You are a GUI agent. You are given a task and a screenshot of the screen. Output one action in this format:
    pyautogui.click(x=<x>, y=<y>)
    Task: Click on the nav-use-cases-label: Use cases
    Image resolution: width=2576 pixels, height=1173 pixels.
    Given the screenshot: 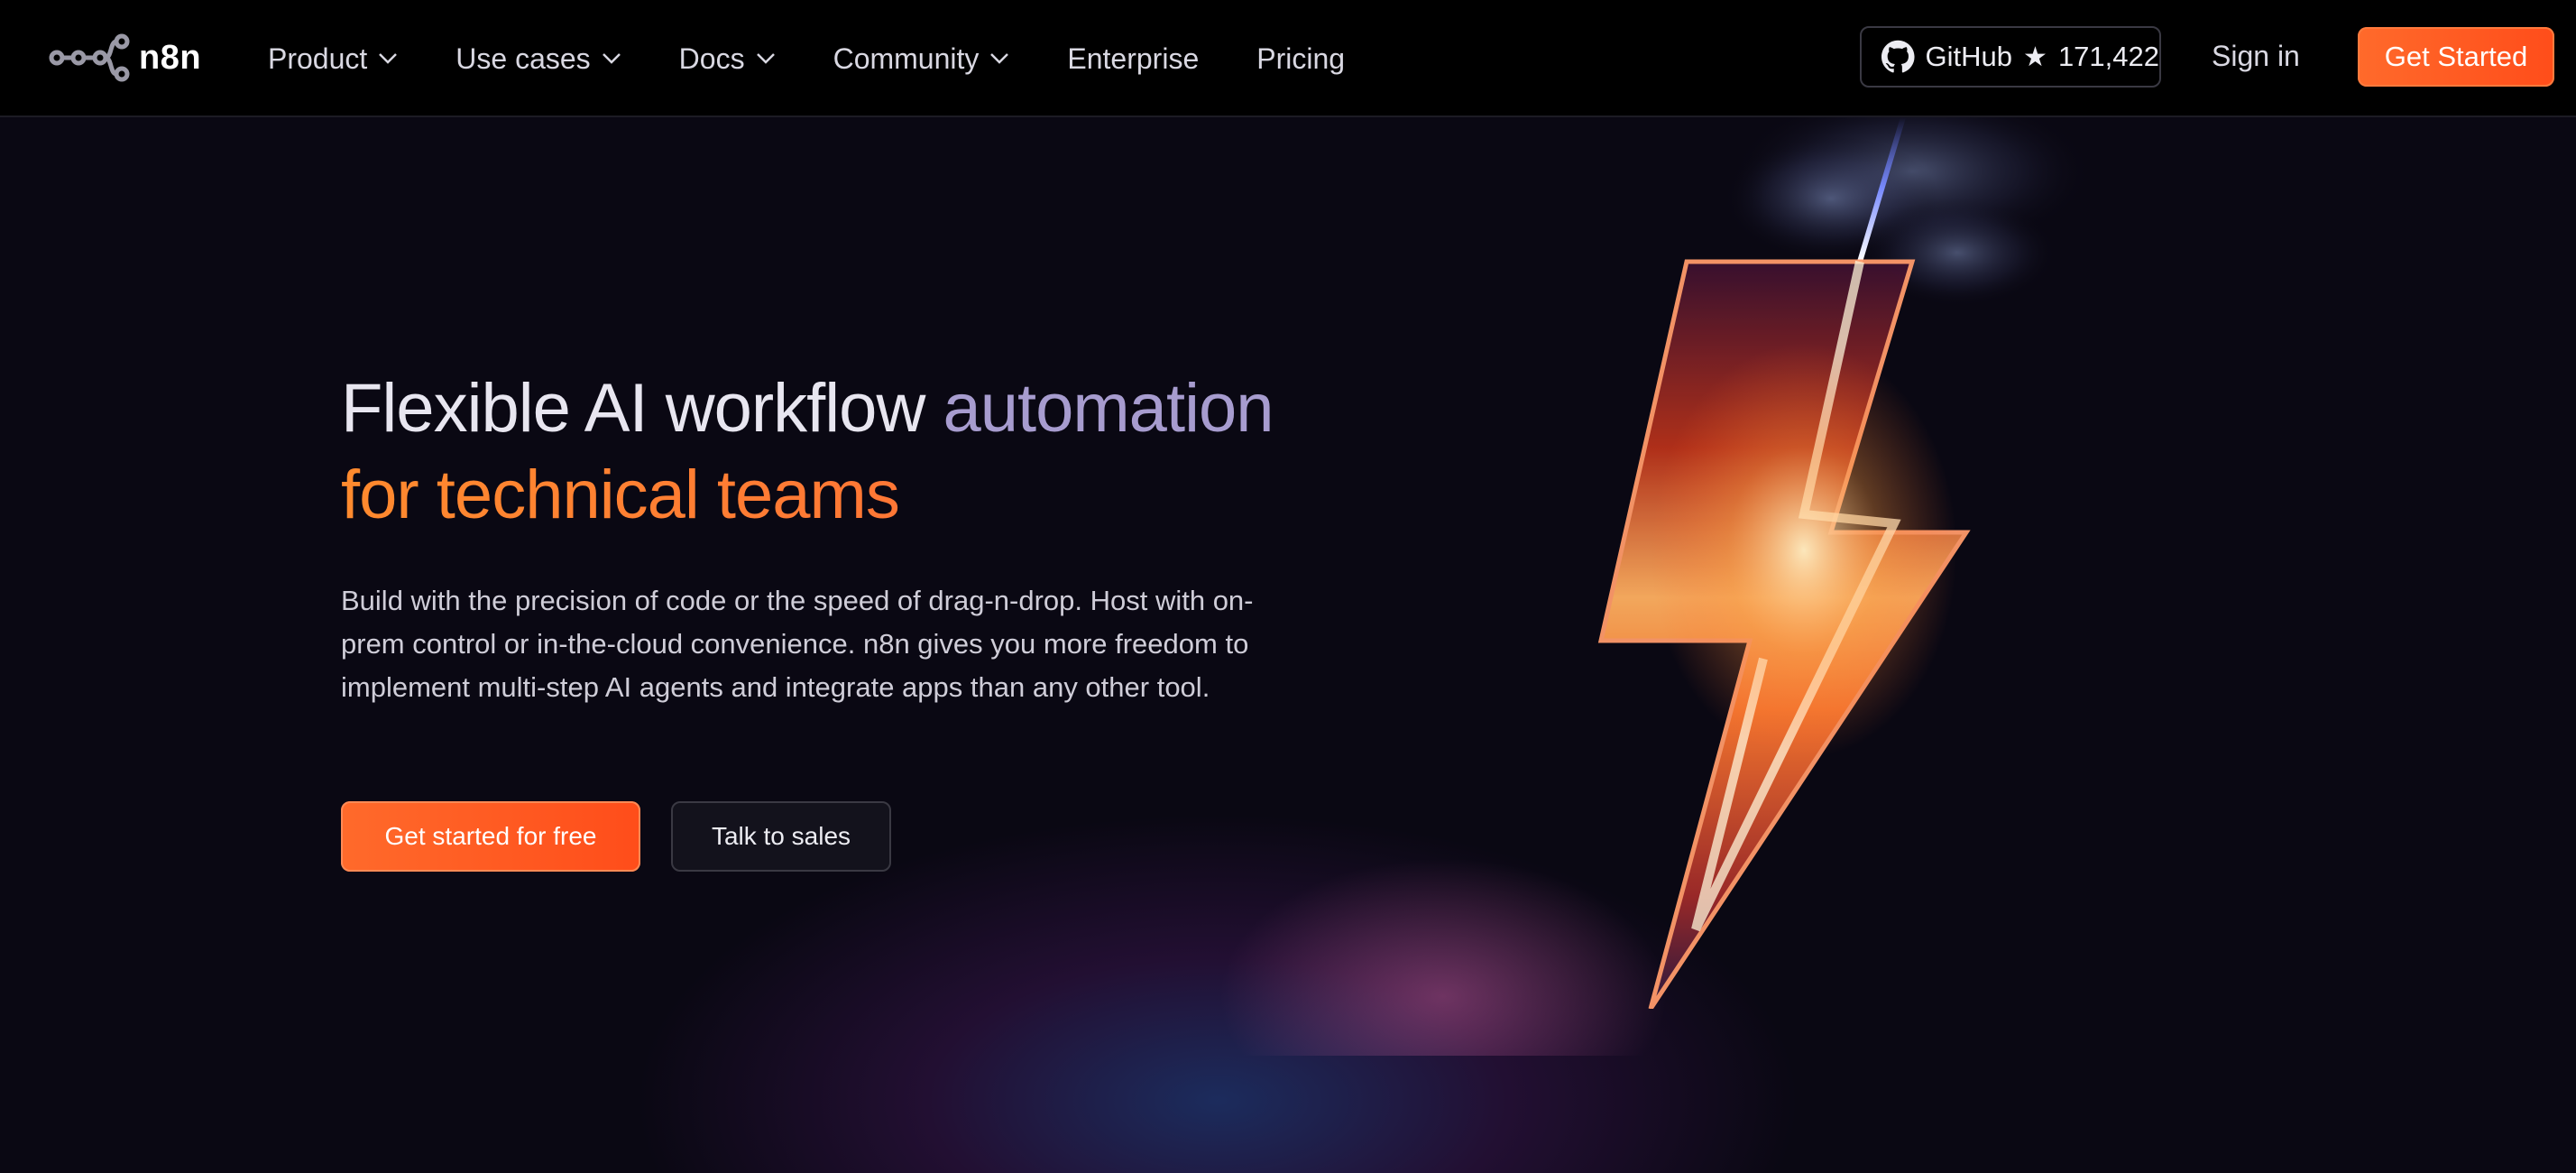 What is the action you would take?
    pyautogui.click(x=523, y=58)
    